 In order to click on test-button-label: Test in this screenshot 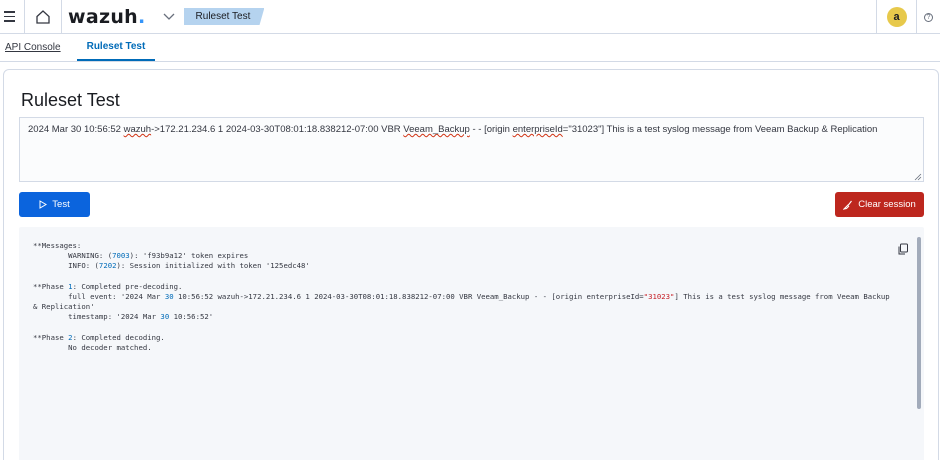, I will do `click(61, 204)`.